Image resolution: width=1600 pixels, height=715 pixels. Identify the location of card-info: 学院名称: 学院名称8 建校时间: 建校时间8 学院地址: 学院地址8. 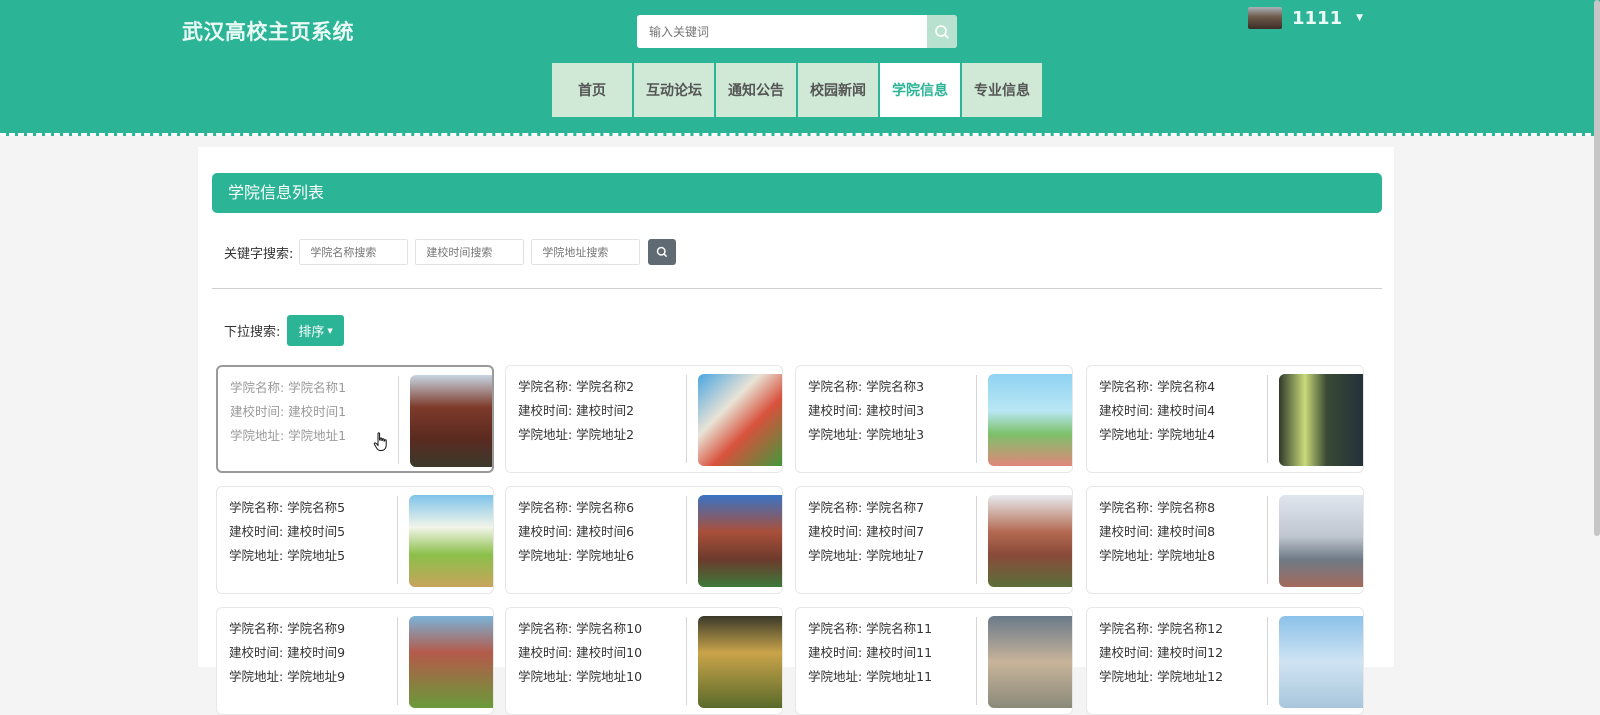
(1181, 532).